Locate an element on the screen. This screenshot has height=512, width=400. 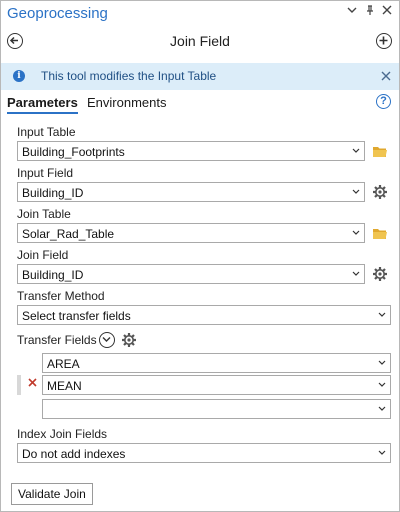
index-join-fields-value: Do not add indexes is located at coordinates (74, 454).